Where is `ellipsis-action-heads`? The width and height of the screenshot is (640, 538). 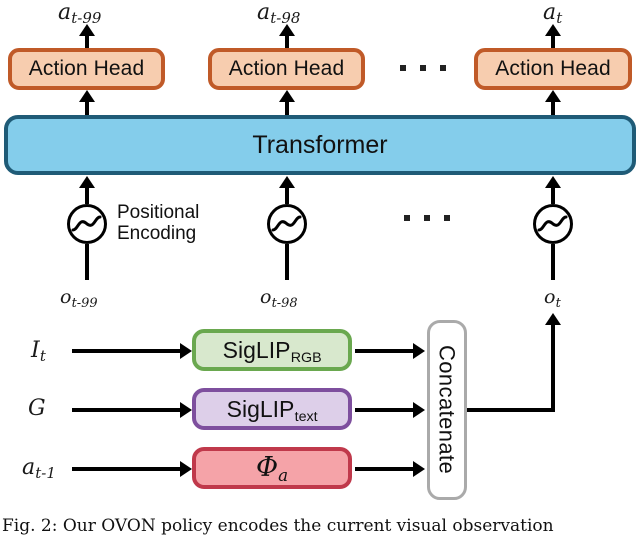
ellipsis-action-heads is located at coordinates (423, 68).